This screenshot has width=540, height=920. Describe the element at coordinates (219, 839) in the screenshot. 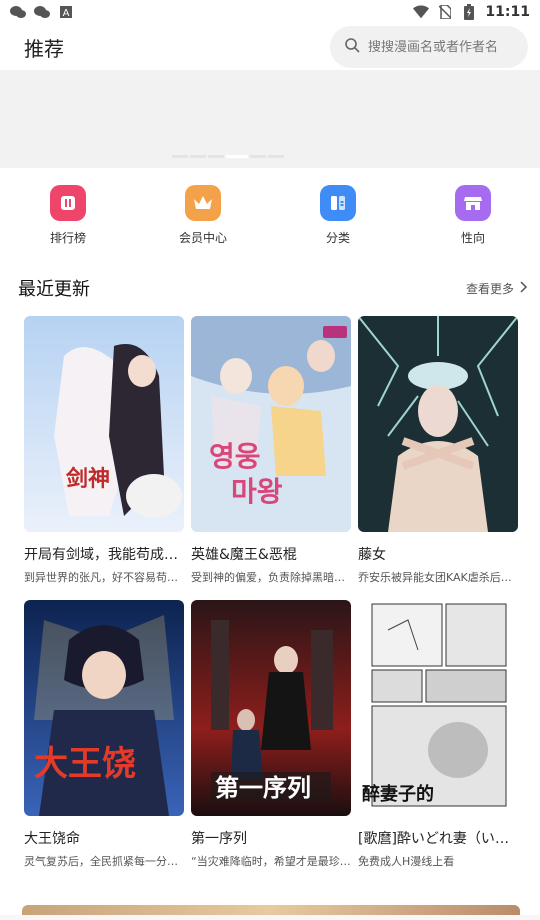

I see `comic-title: 第一序列` at that location.